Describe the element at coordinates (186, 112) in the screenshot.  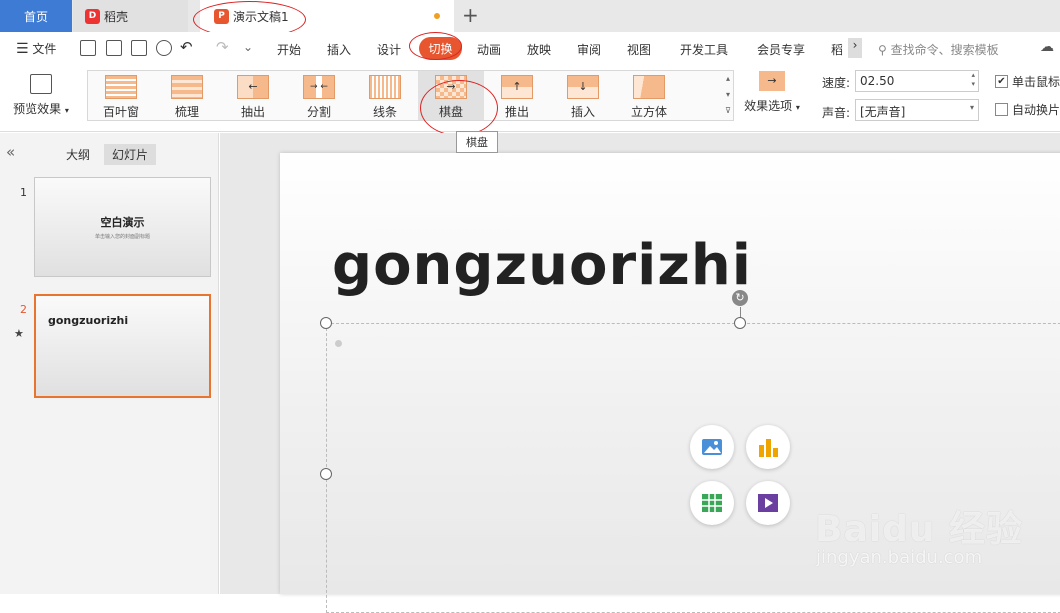
I see `effect-label: 梳理` at that location.